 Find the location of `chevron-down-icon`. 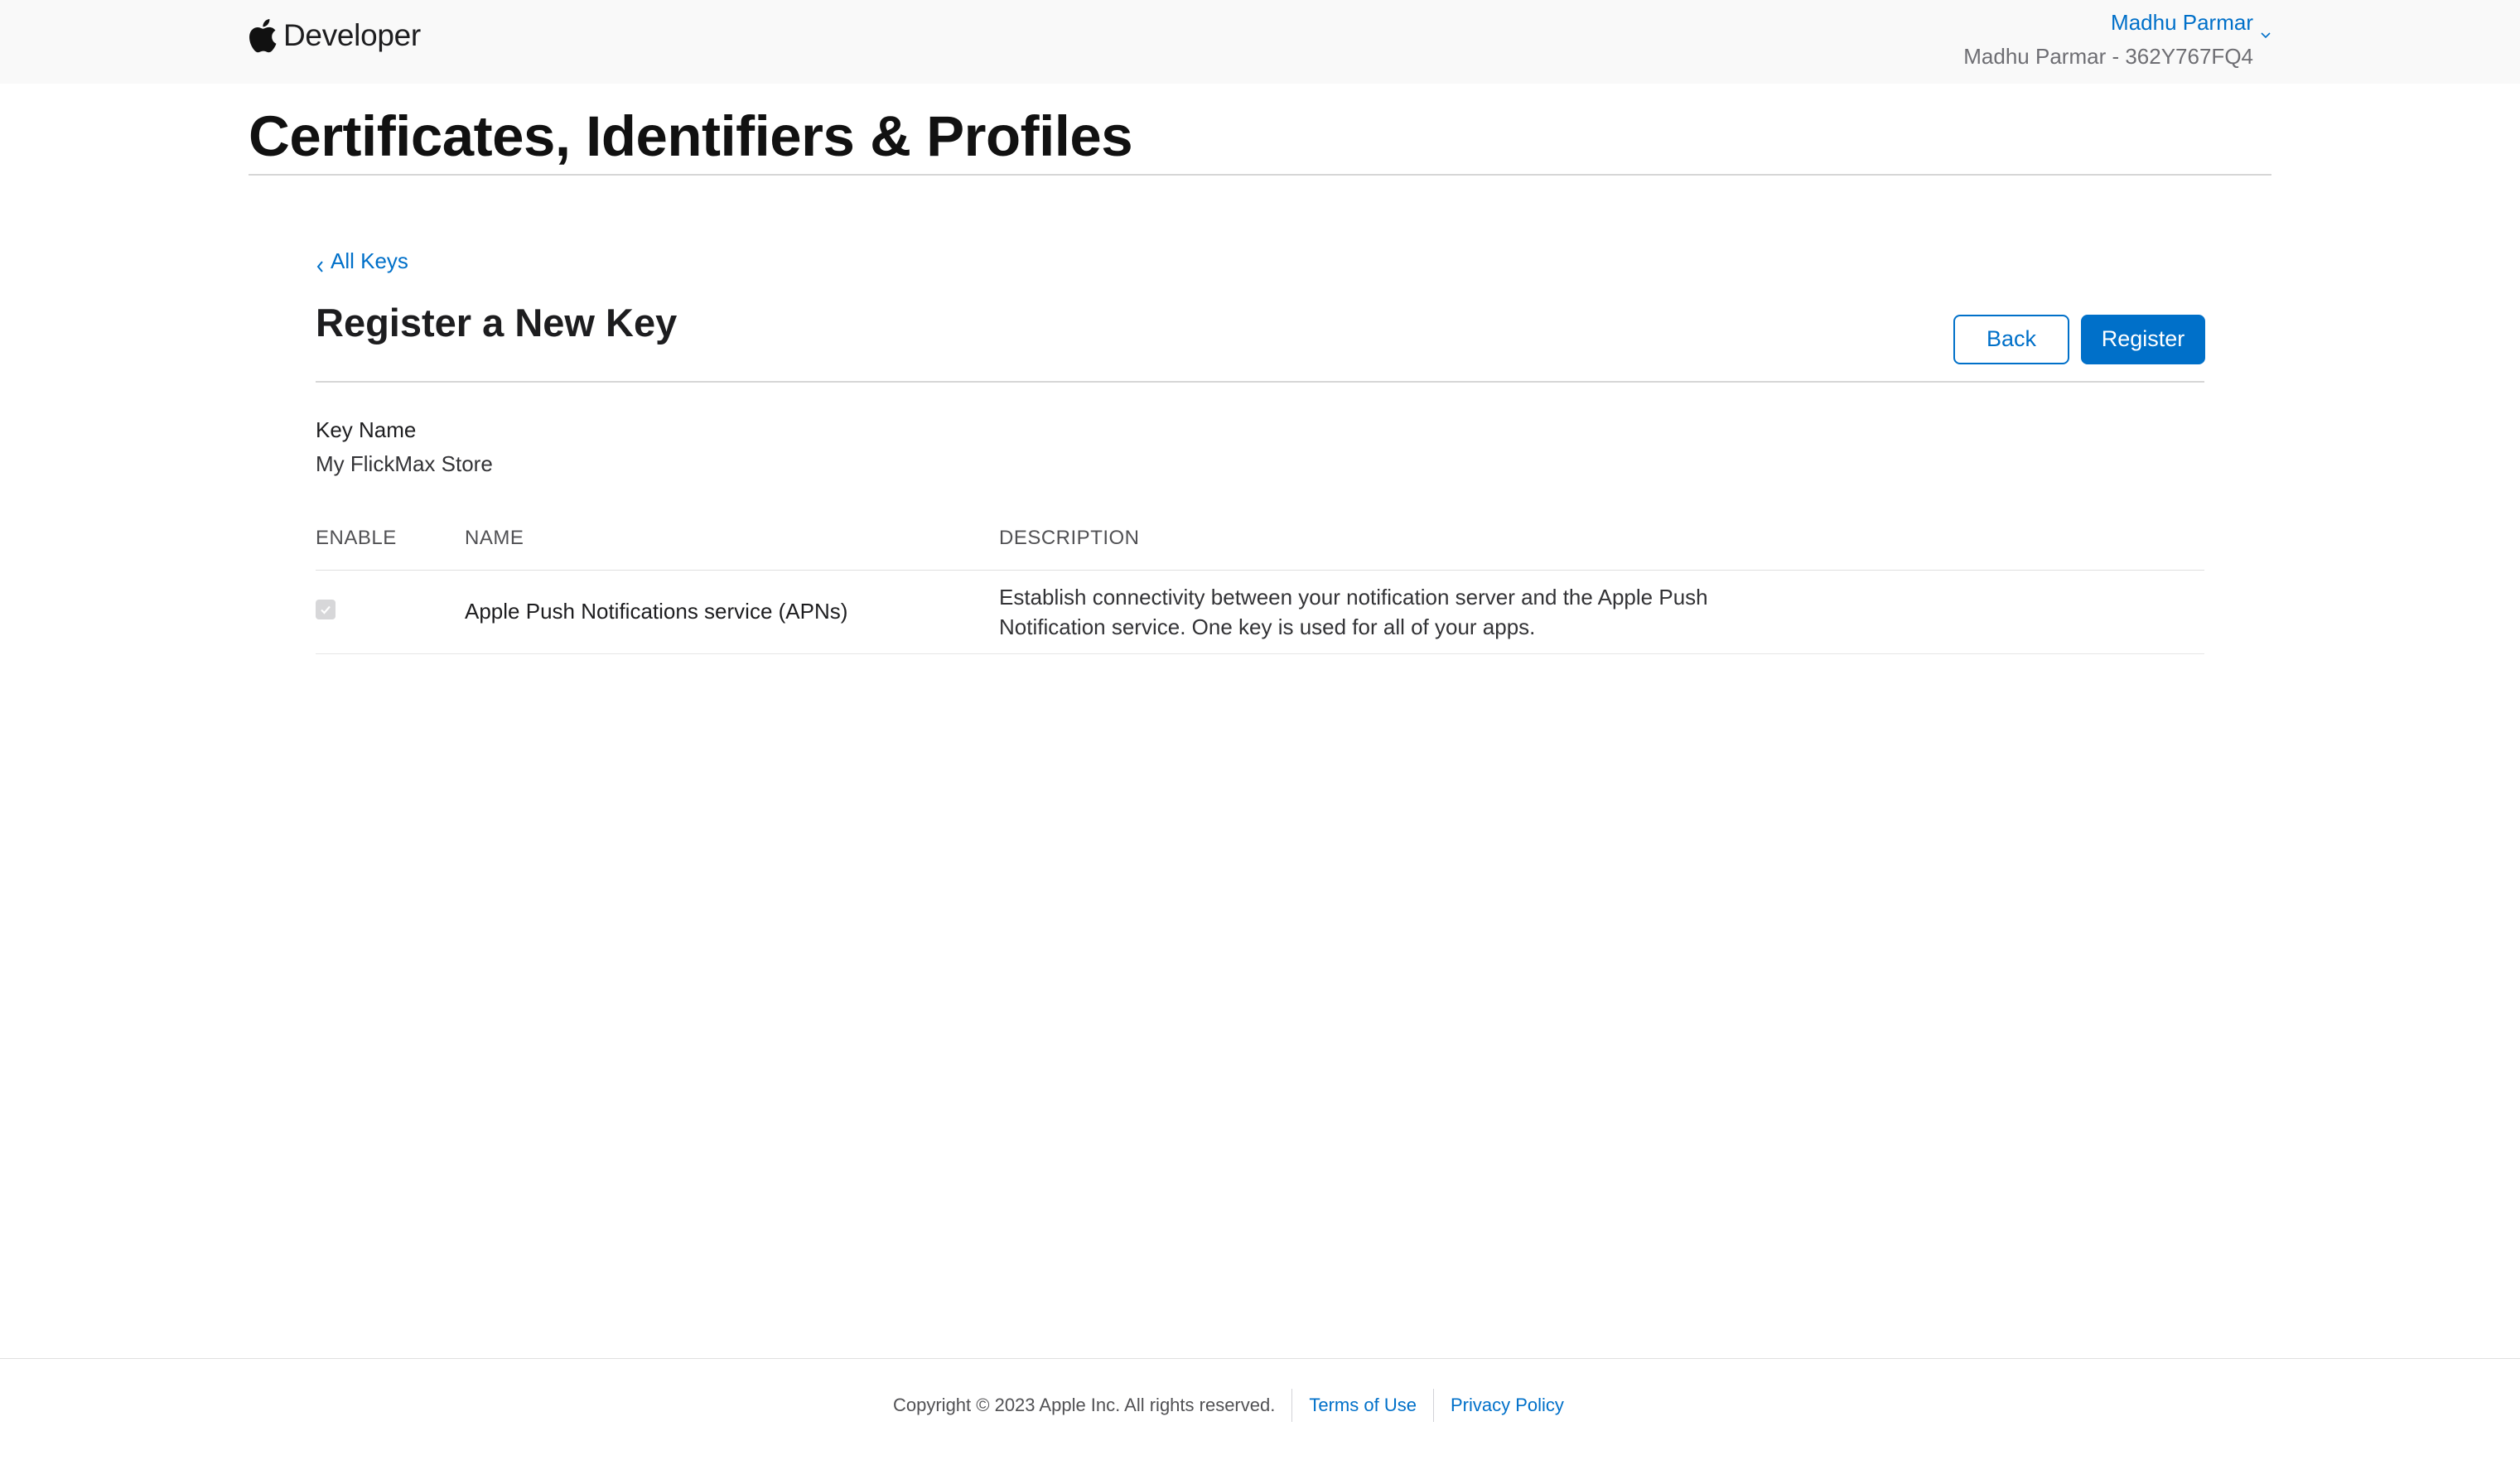

chevron-down-icon is located at coordinates (2265, 28).